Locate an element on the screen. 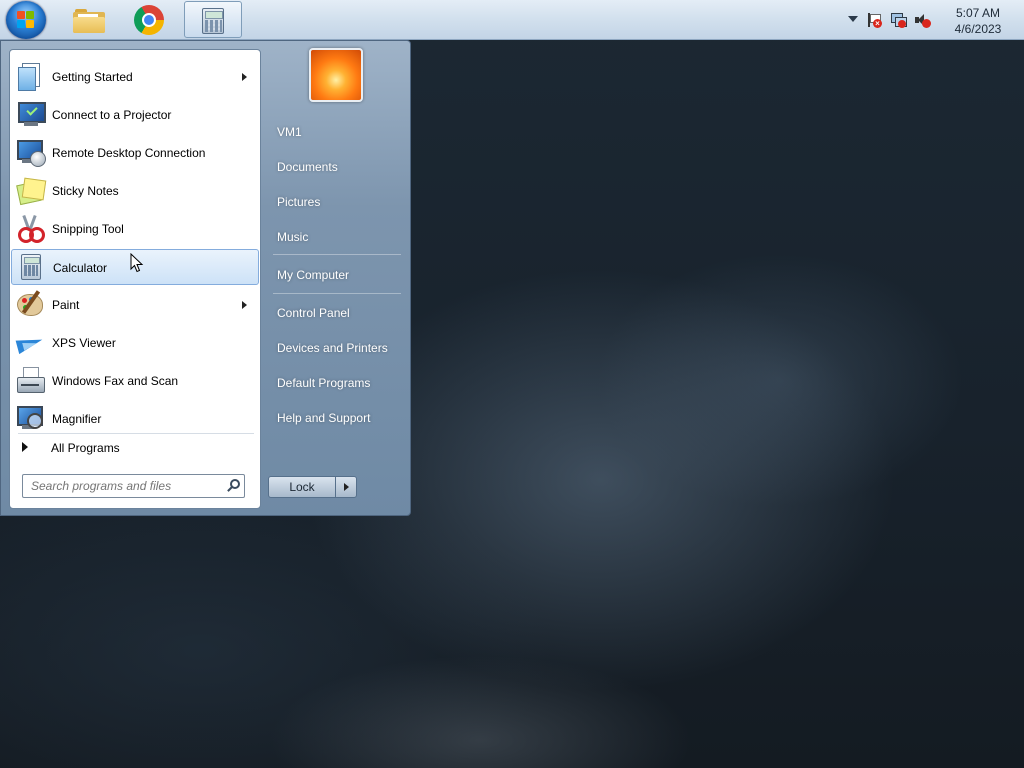 The width and height of the screenshot is (1024, 768). program-getting-started: Getting Started is located at coordinates (135, 77).